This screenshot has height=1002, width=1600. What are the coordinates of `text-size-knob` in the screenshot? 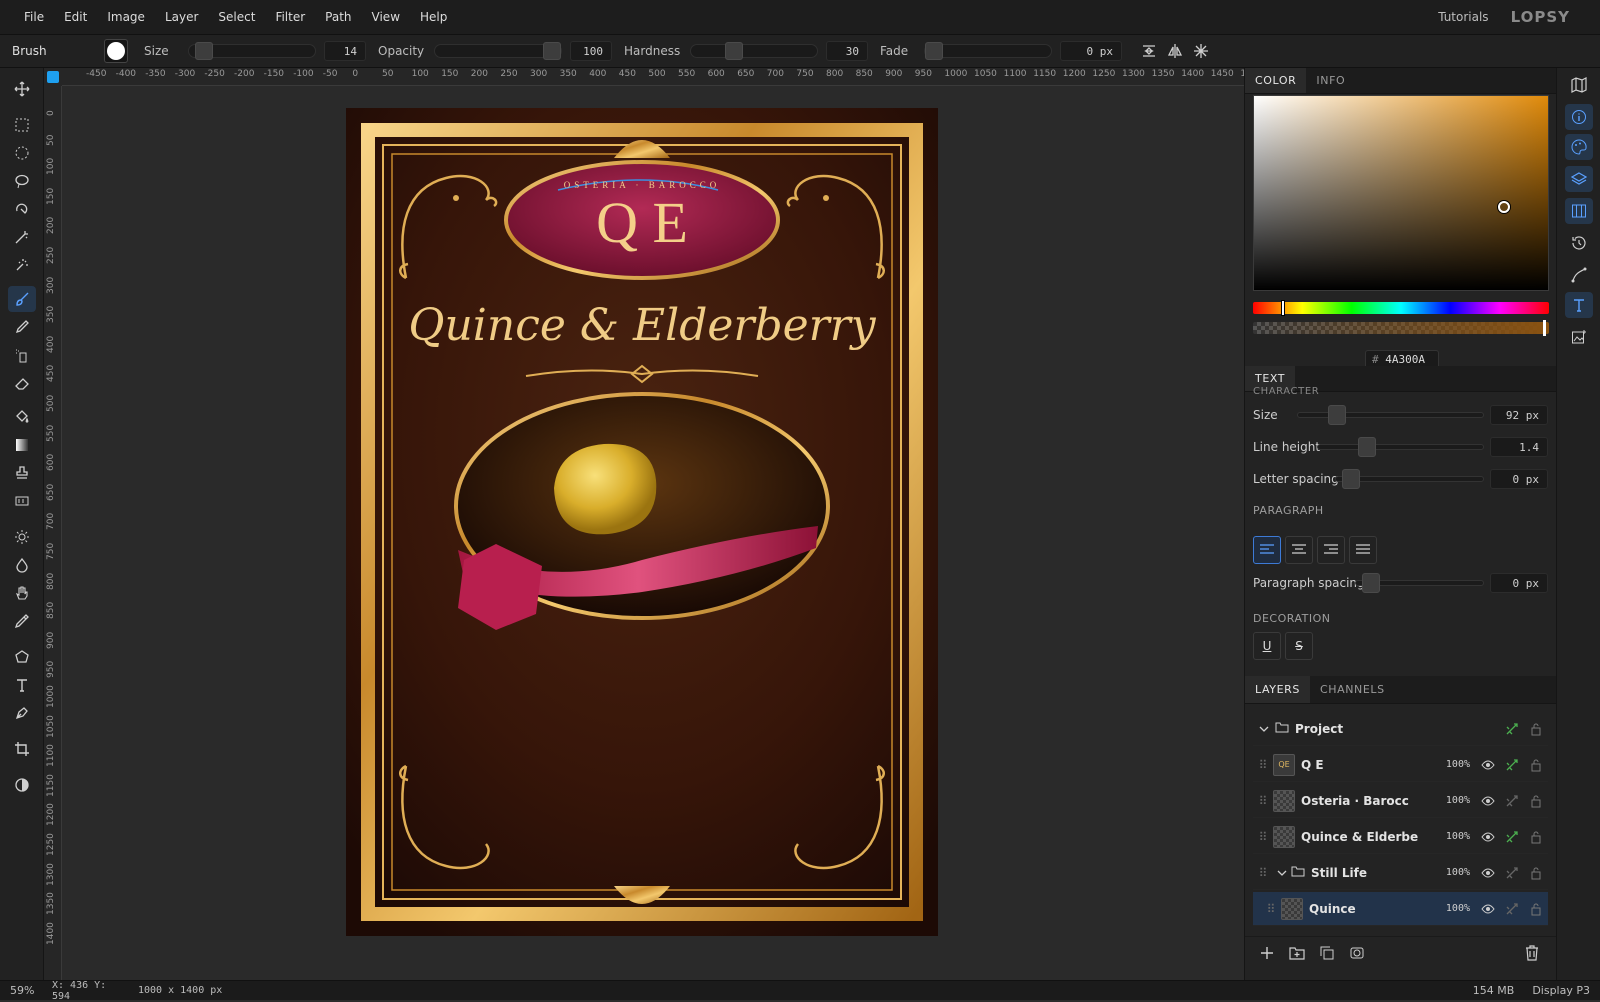 It's located at (1337, 415).